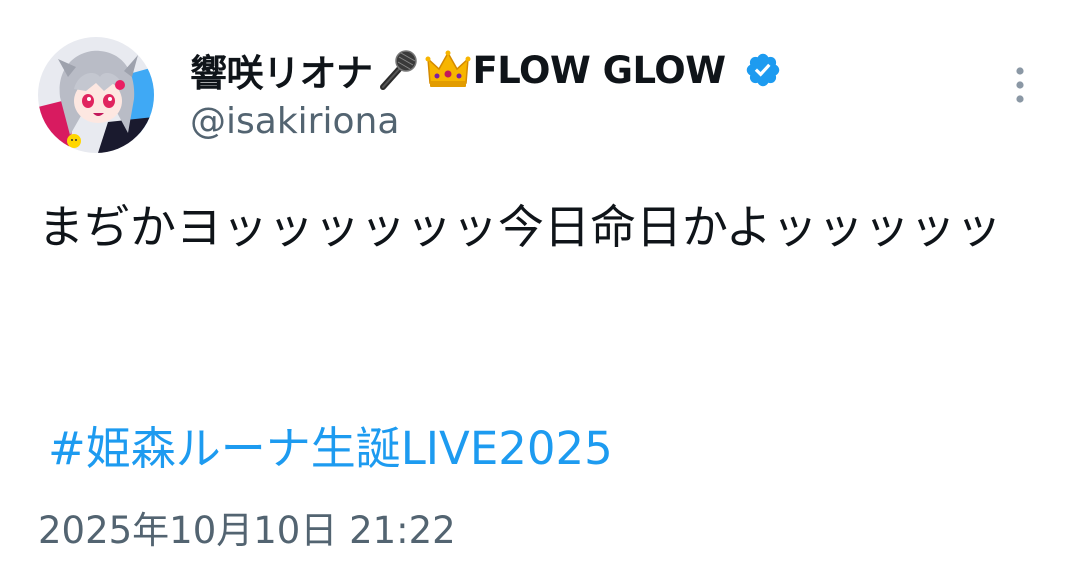 The height and width of the screenshot is (565, 1080). What do you see at coordinates (247, 527) in the screenshot?
I see `tweet-timestamp: 2025年10月10日 21:22` at bounding box center [247, 527].